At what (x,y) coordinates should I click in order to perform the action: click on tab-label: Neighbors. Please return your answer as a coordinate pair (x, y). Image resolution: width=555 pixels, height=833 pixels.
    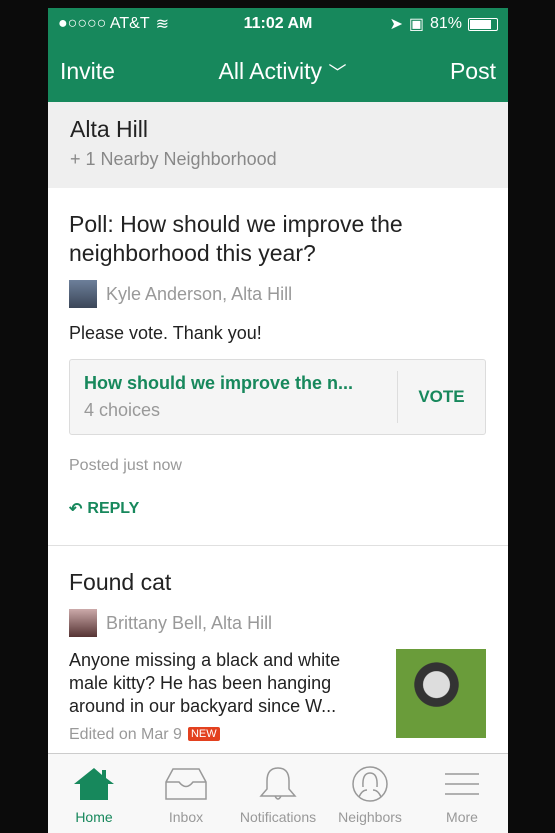
    Looking at the image, I should click on (370, 817).